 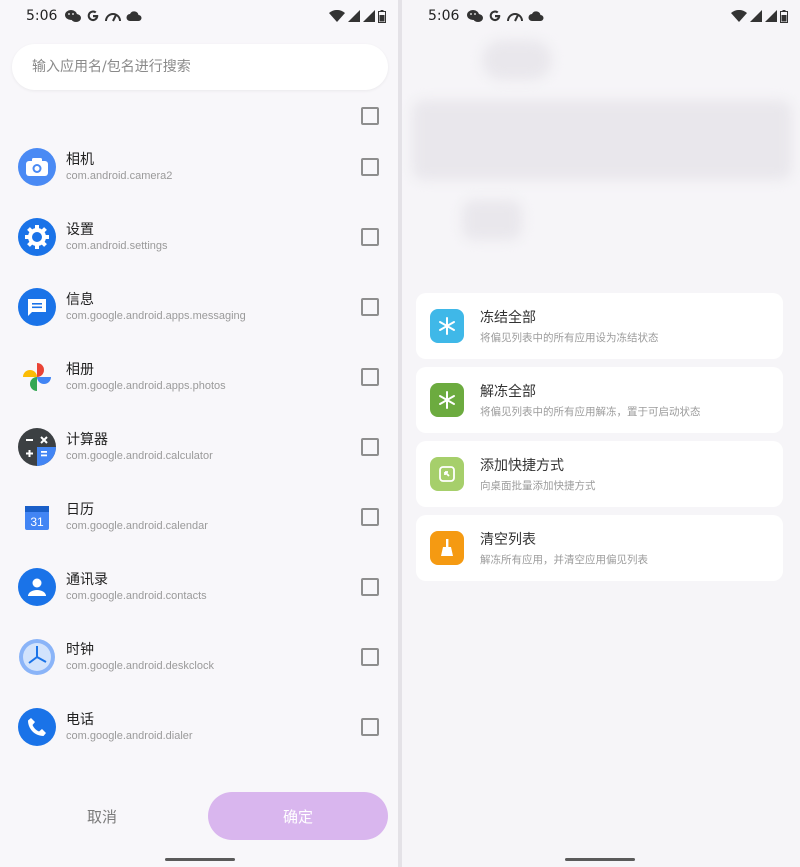 I want to click on calendar-icon: 31, so click(x=37, y=517).